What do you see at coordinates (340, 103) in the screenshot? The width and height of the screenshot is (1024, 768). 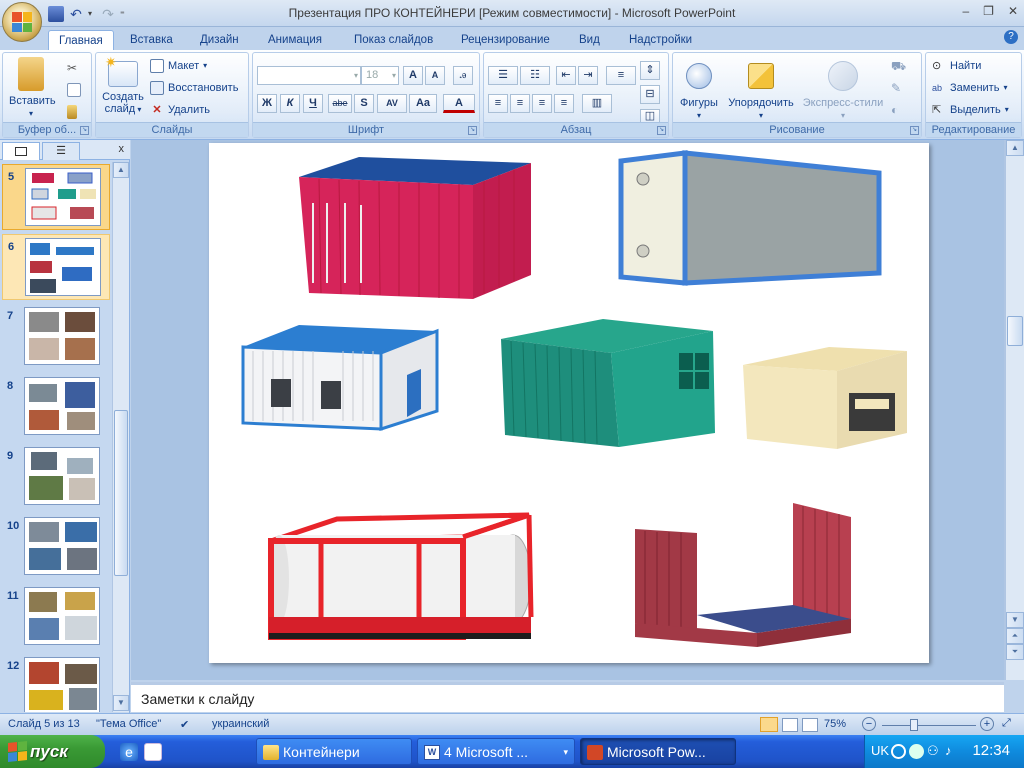 I see `strikethrough-button: abe` at bounding box center [340, 103].